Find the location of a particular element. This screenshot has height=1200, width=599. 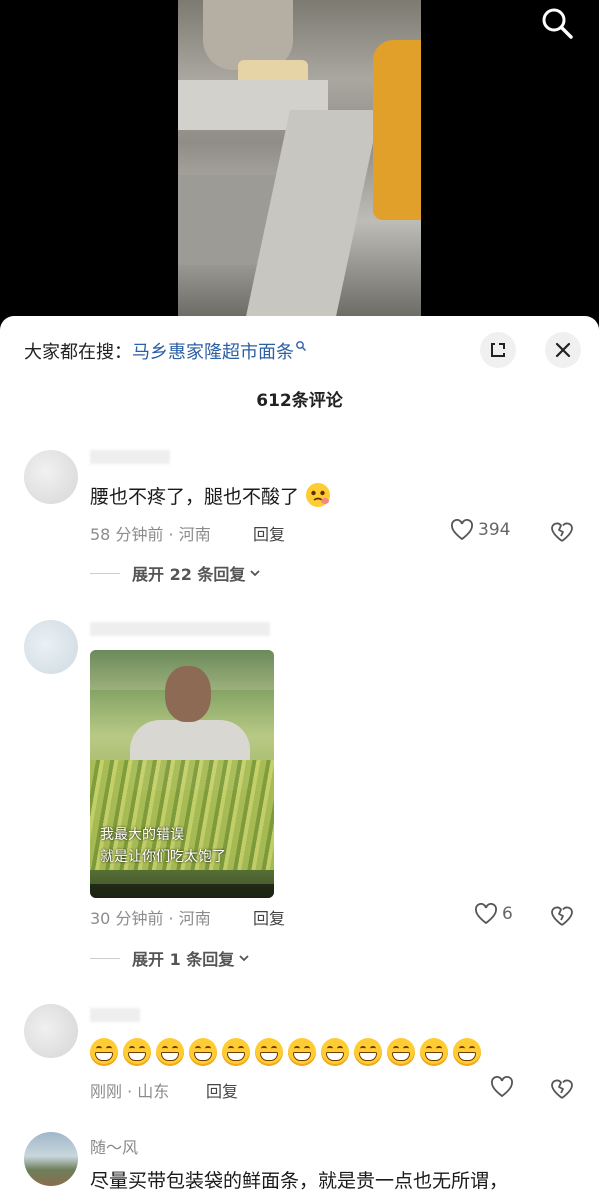

emoji-row is located at coordinates (285, 1052).